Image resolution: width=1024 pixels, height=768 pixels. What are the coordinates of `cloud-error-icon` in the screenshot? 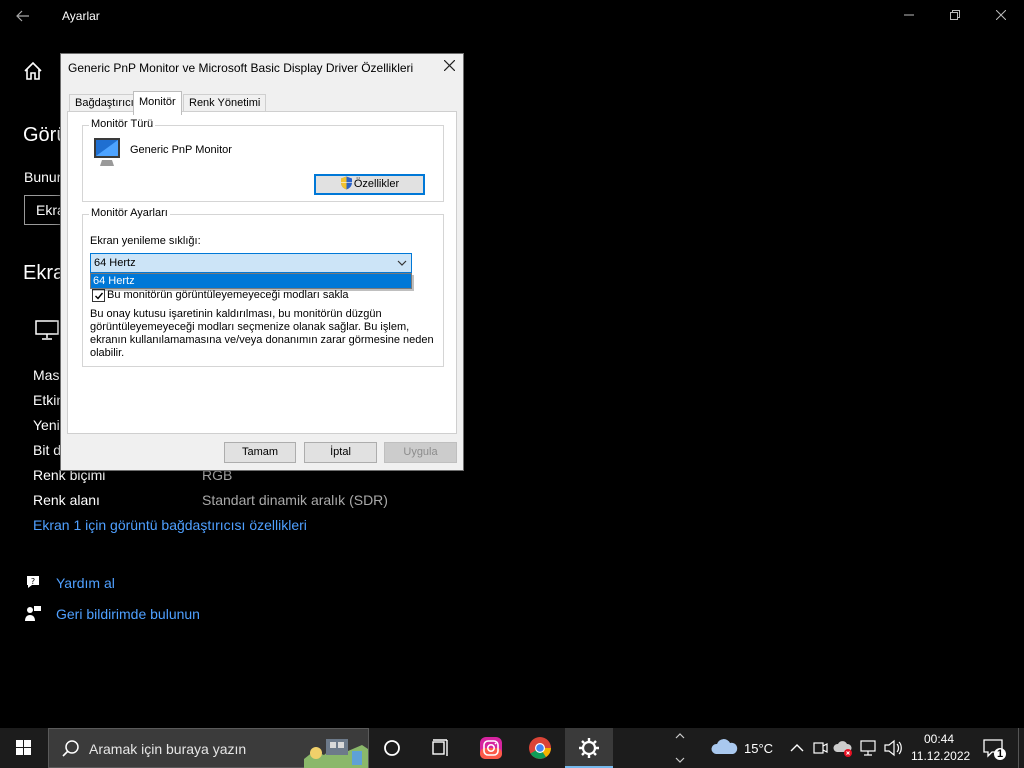 It's located at (842, 749).